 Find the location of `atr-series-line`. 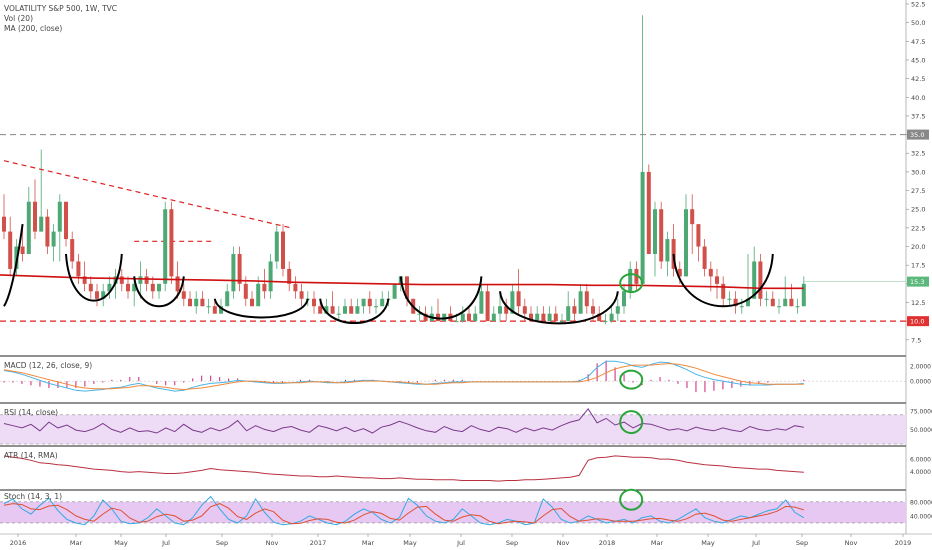

atr-series-line is located at coordinates (403, 468).